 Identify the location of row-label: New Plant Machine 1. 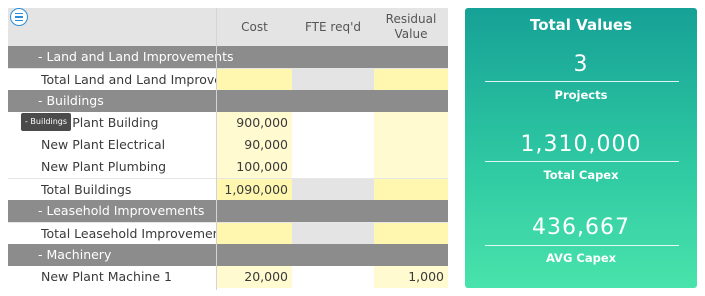
(106, 276).